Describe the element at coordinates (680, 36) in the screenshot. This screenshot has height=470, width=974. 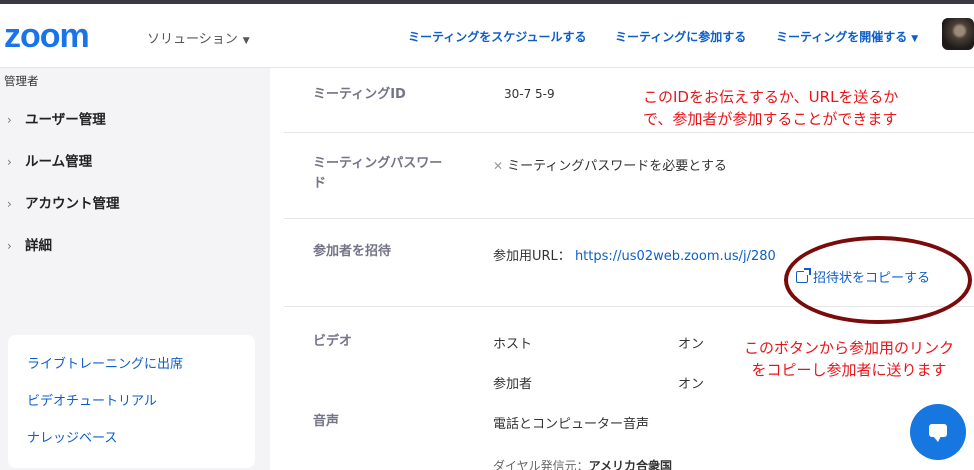
I see `join-meeting-link: ミーティングに参加する` at that location.